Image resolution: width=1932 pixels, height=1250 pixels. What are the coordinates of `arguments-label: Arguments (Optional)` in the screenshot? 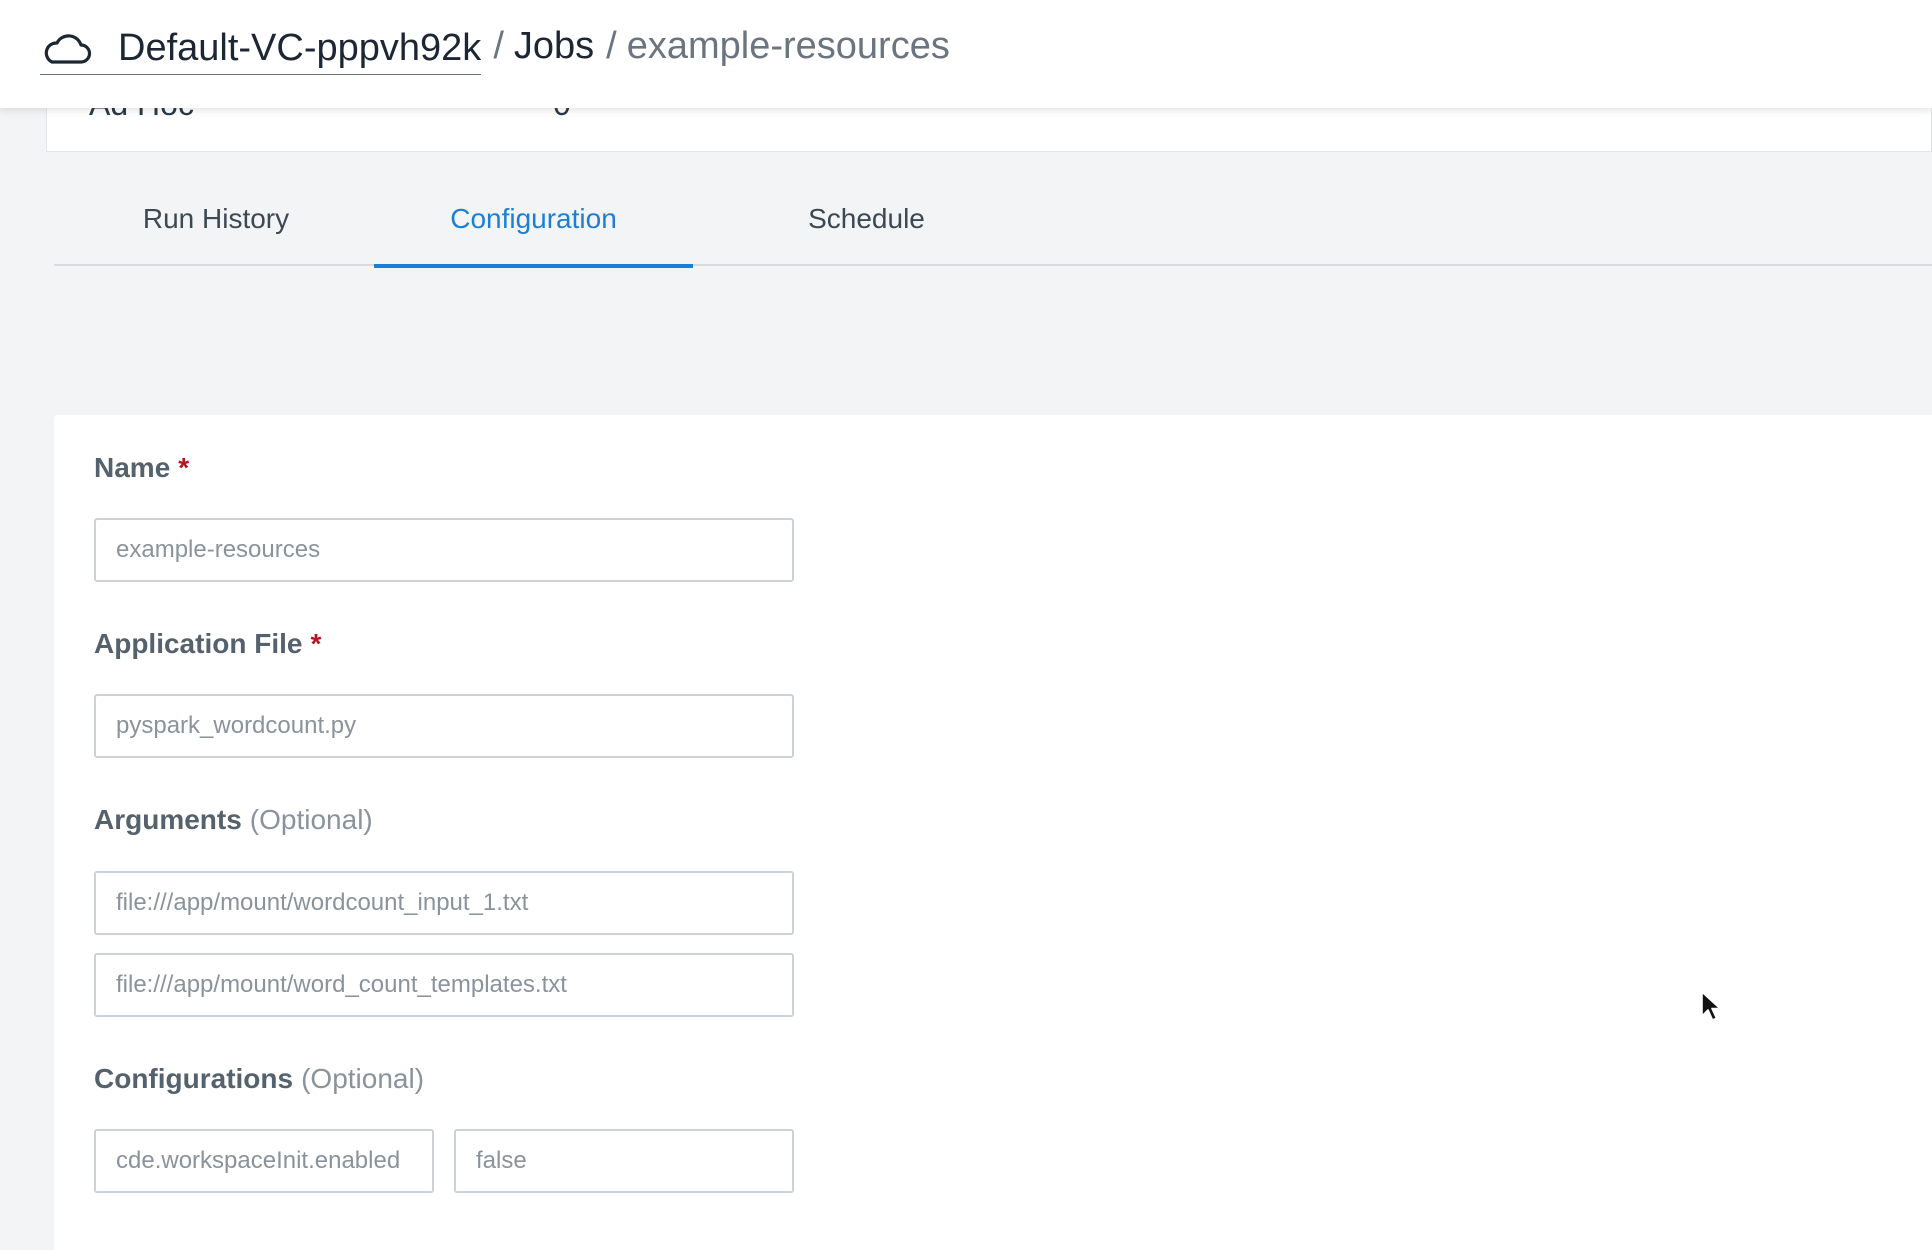 It's located at (233, 820).